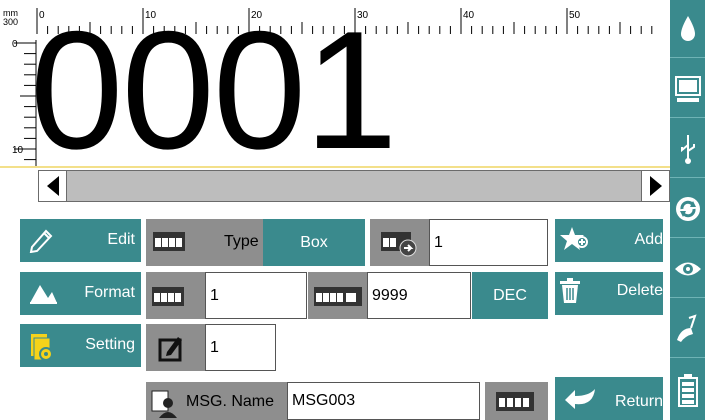  Describe the element at coordinates (609, 293) in the screenshot. I see `delete-button: Delete` at that location.